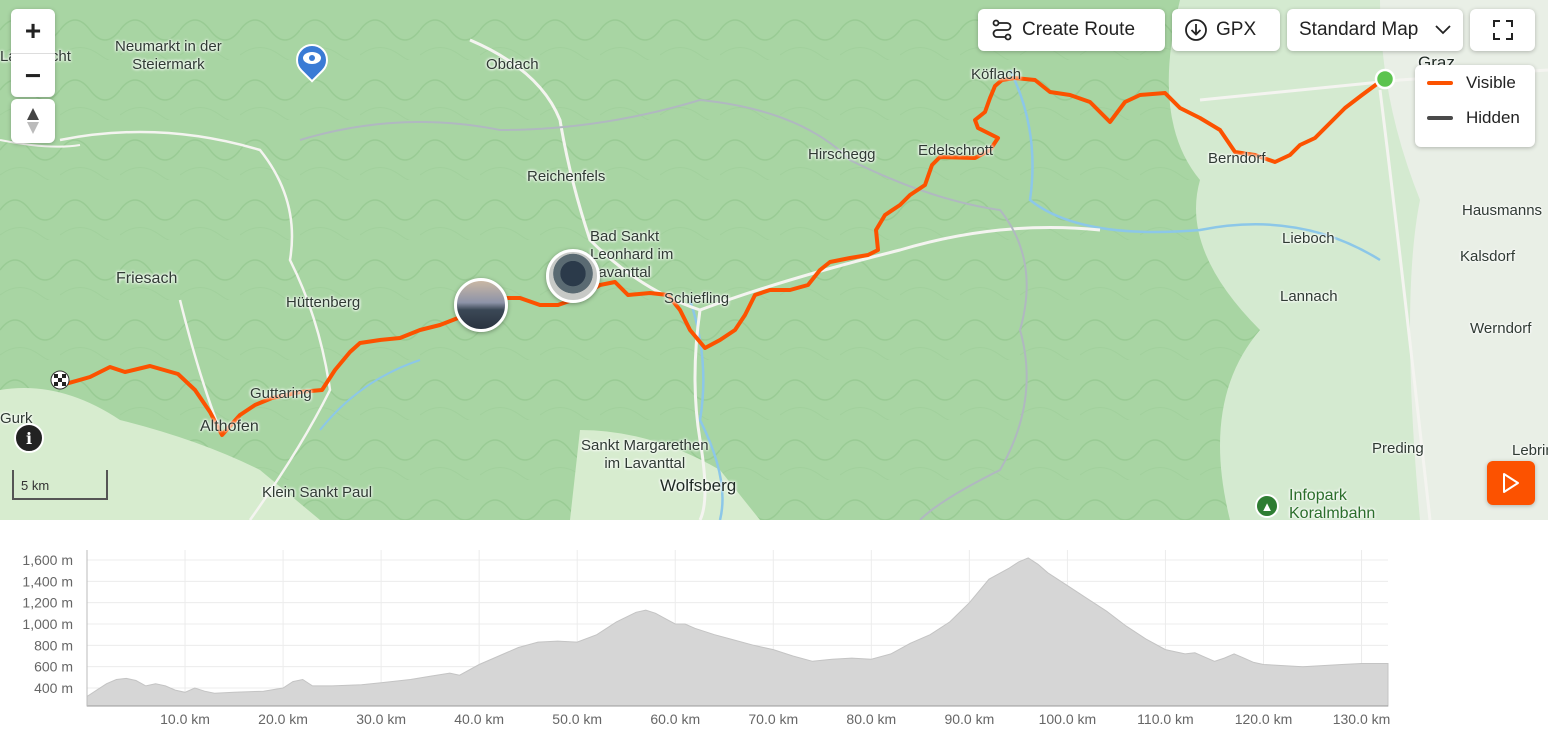  What do you see at coordinates (47, 581) in the screenshot?
I see `y-tick-label: 1,400 m` at bounding box center [47, 581].